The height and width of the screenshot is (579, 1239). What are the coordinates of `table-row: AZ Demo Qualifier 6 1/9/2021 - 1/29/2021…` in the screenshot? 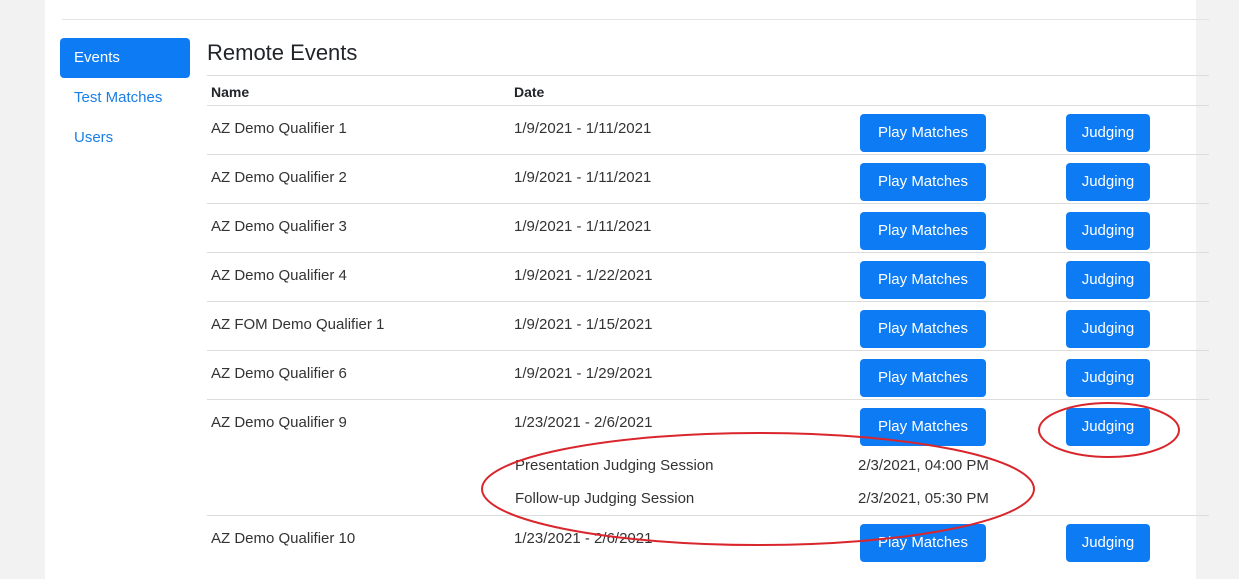 It's located at (708, 375).